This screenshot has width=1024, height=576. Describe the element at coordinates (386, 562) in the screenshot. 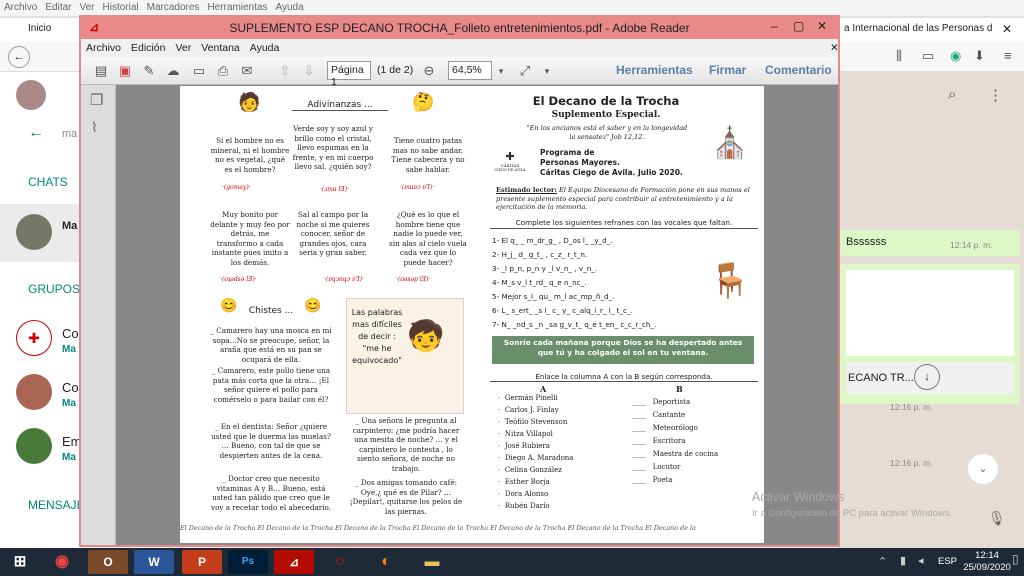

I see `firefox-icon: ◐` at that location.